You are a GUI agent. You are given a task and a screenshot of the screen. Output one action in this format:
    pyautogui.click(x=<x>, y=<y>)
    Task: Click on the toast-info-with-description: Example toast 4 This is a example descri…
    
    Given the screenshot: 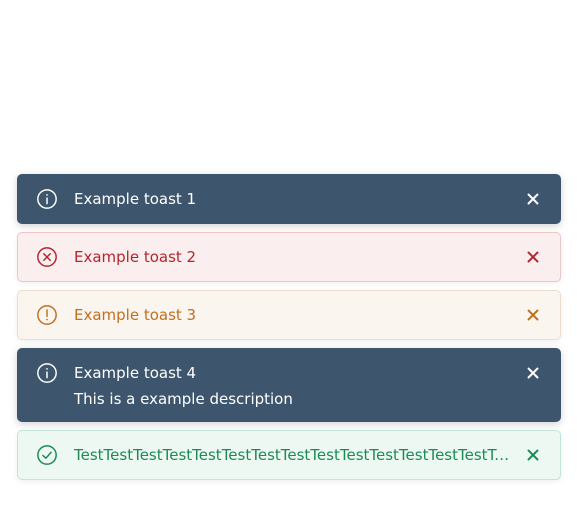 What is the action you would take?
    pyautogui.click(x=289, y=385)
    